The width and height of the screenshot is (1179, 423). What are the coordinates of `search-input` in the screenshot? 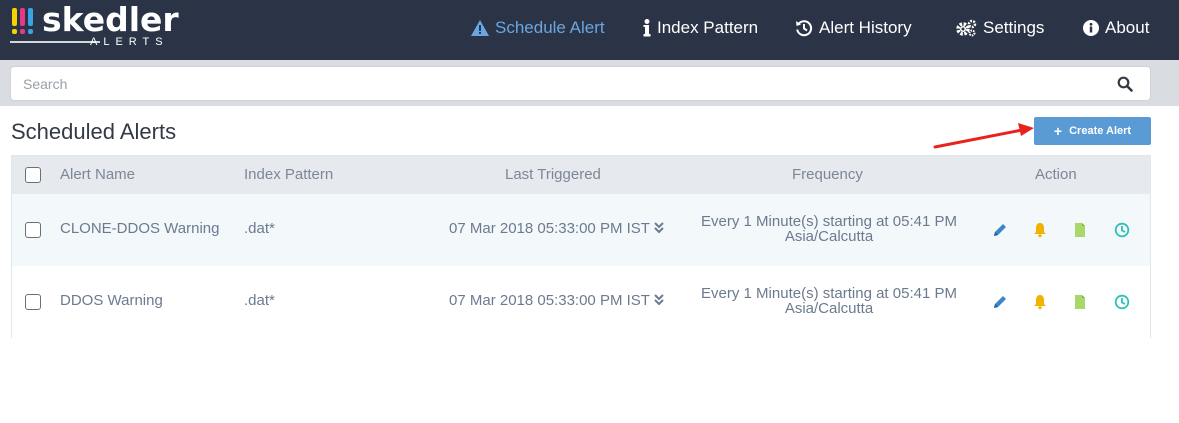 It's located at (563, 83).